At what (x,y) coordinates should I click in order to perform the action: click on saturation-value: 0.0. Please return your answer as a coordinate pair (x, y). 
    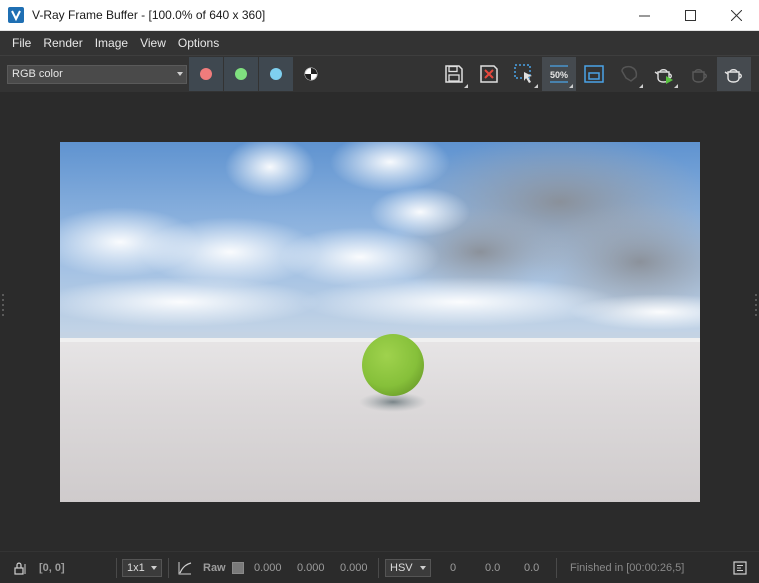
    Looking at the image, I should click on (493, 568).